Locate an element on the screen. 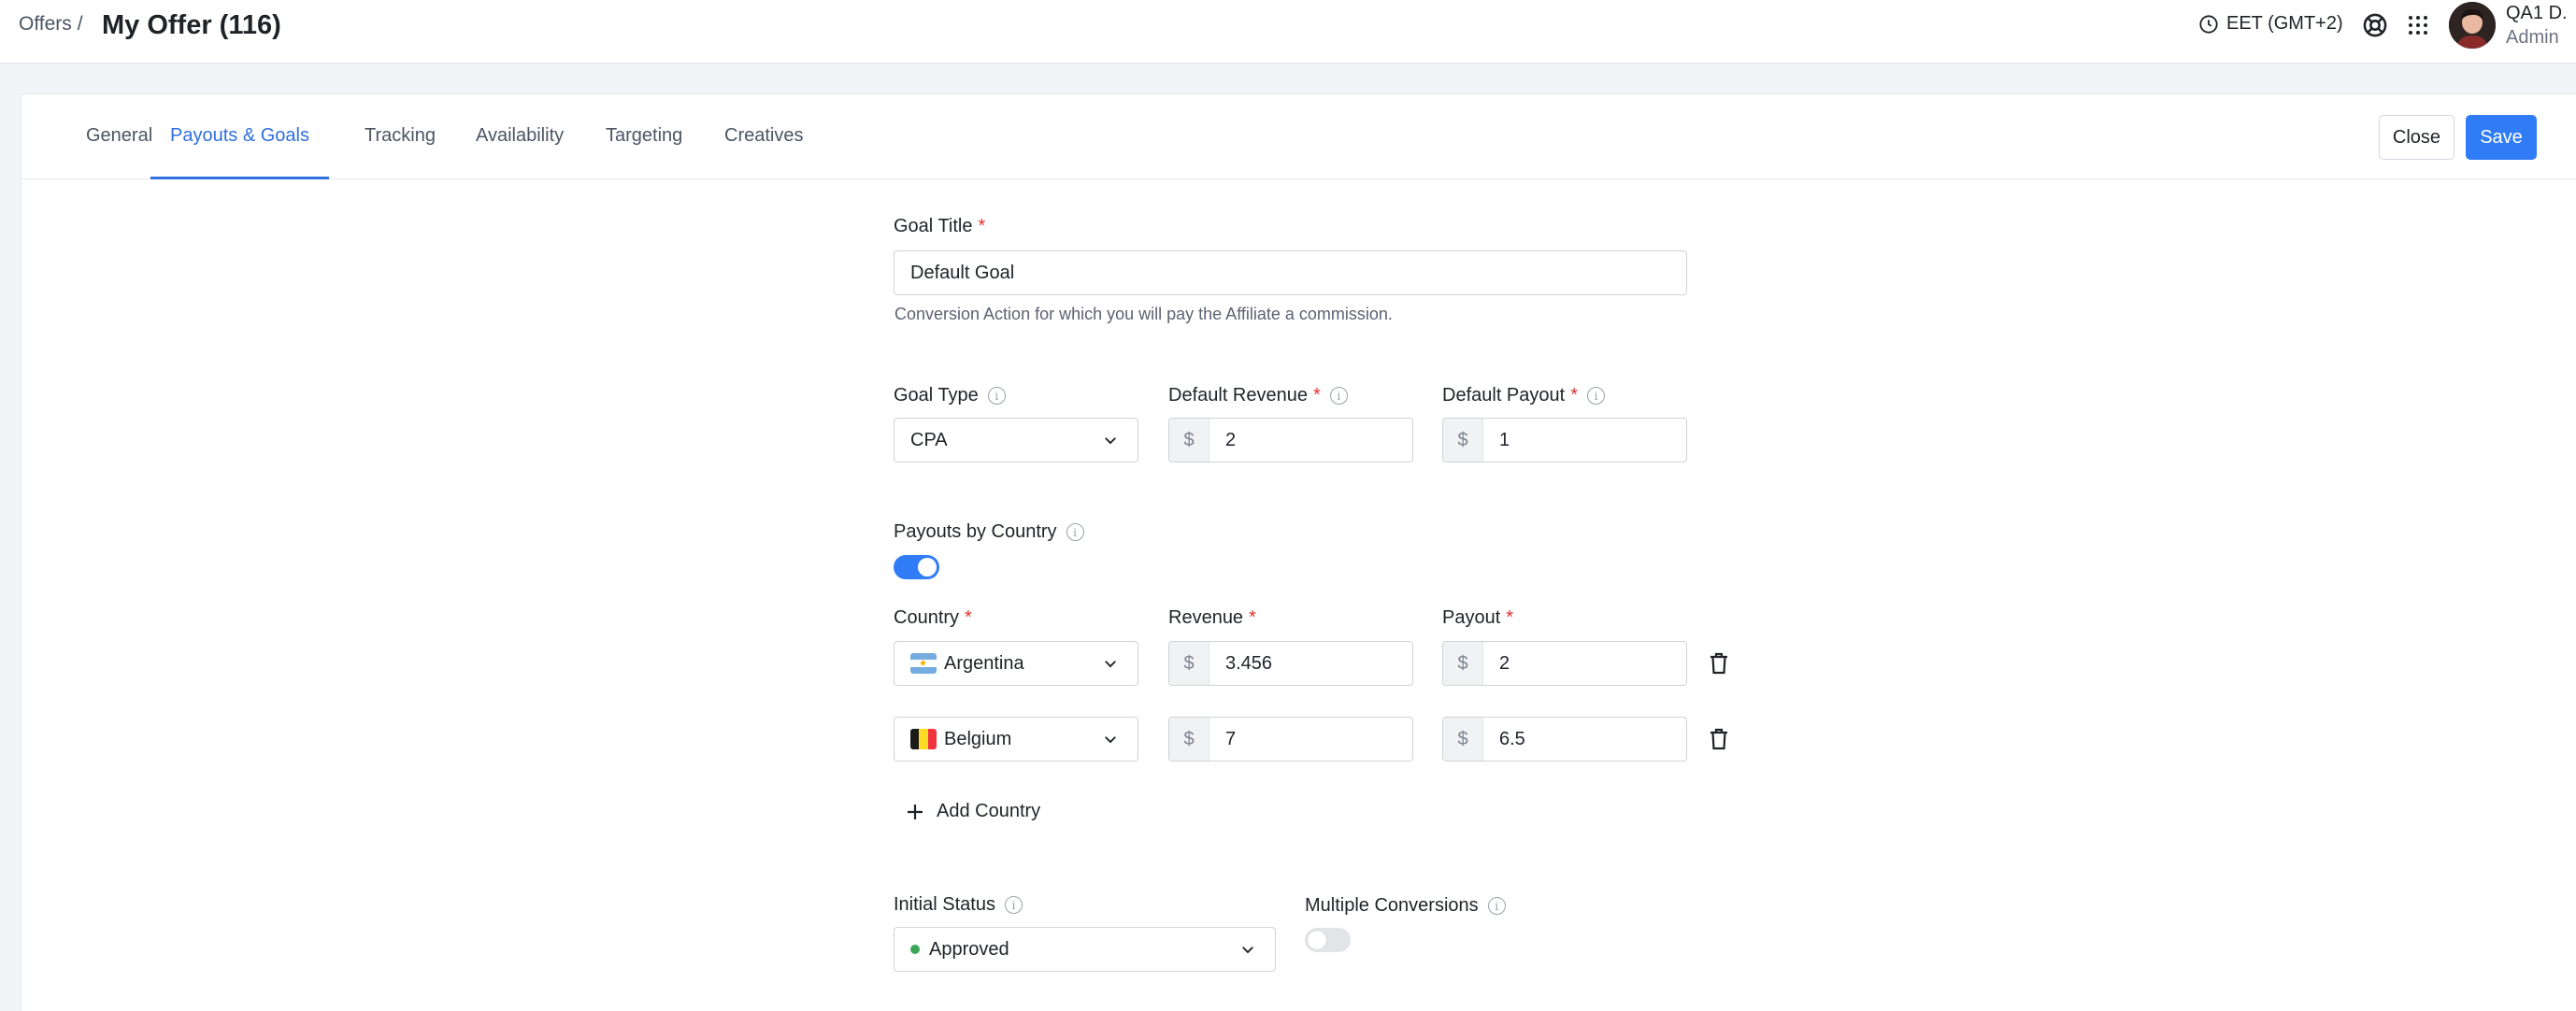 This screenshot has width=2576, height=1011. default-revenue-label-text: Default Revenue is located at coordinates (1238, 395).